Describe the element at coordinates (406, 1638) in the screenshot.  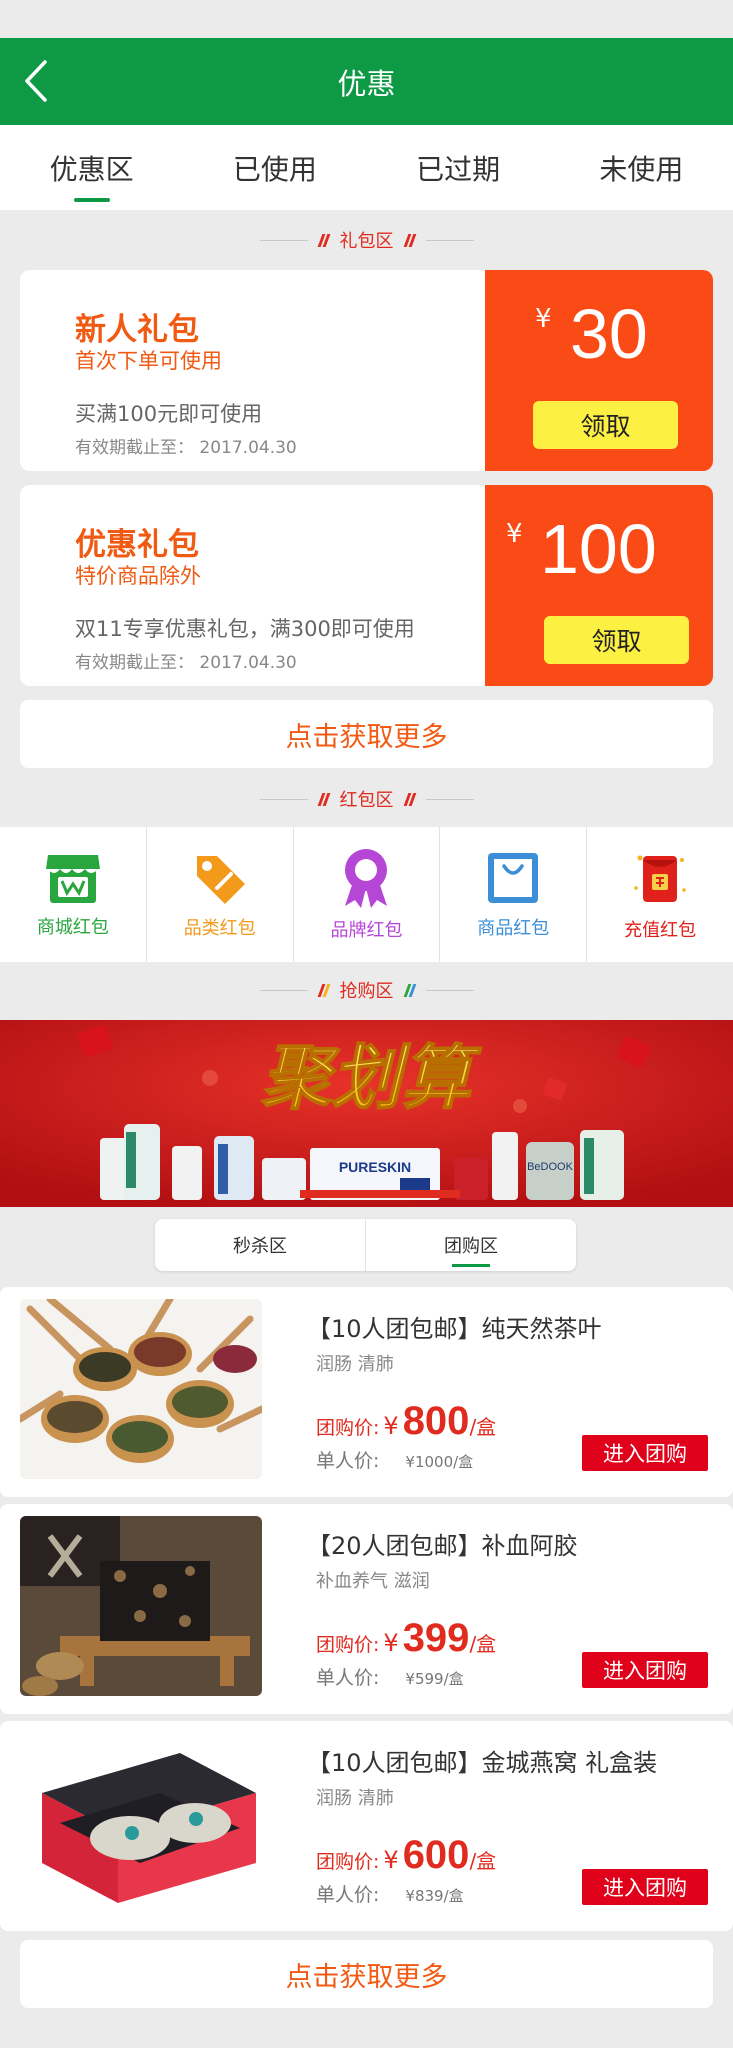
I see `group-price: 团购价: ¥ 399 /盒` at that location.